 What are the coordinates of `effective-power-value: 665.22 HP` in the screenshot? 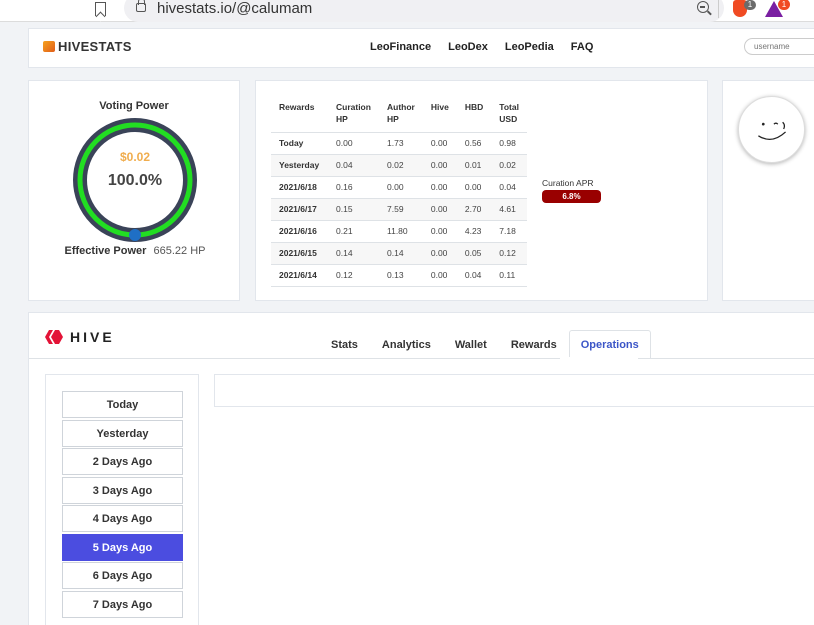 It's located at (179, 251).